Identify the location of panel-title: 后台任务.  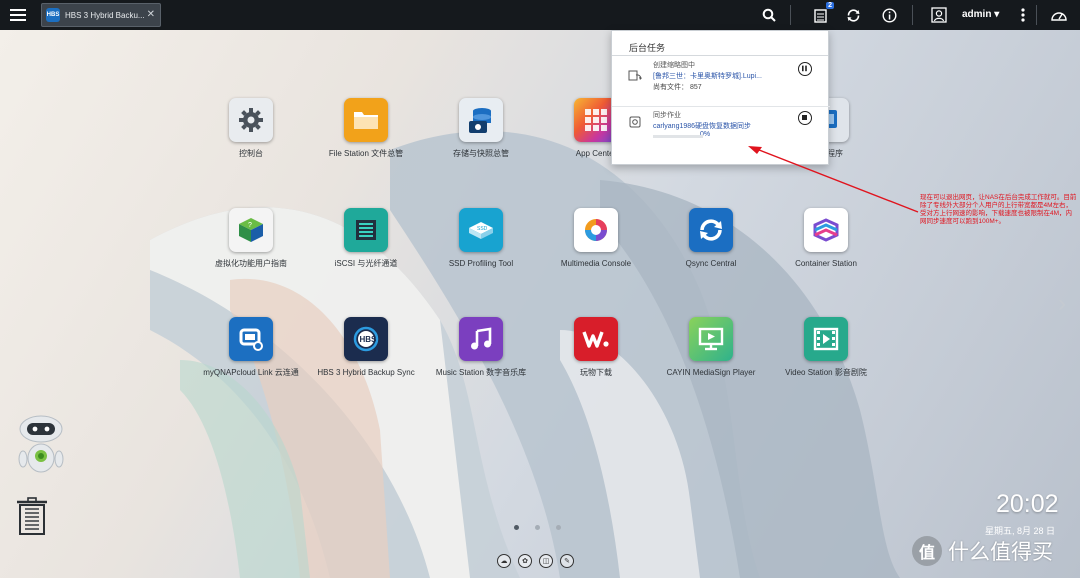
(720, 43).